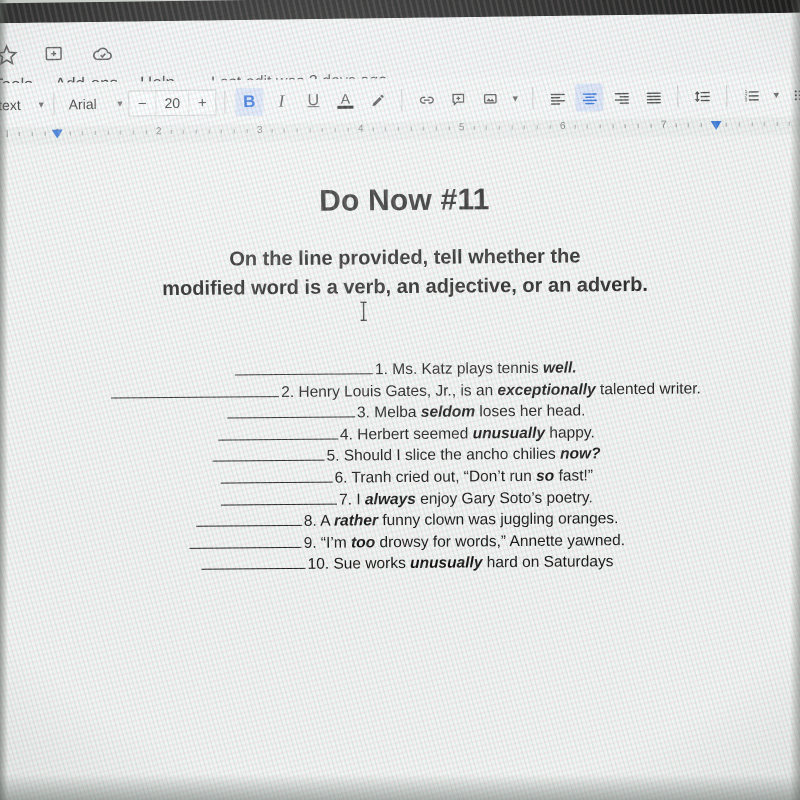 This screenshot has height=800, width=800. I want to click on paragraph-style-dropdown: al text ▼, so click(23, 105).